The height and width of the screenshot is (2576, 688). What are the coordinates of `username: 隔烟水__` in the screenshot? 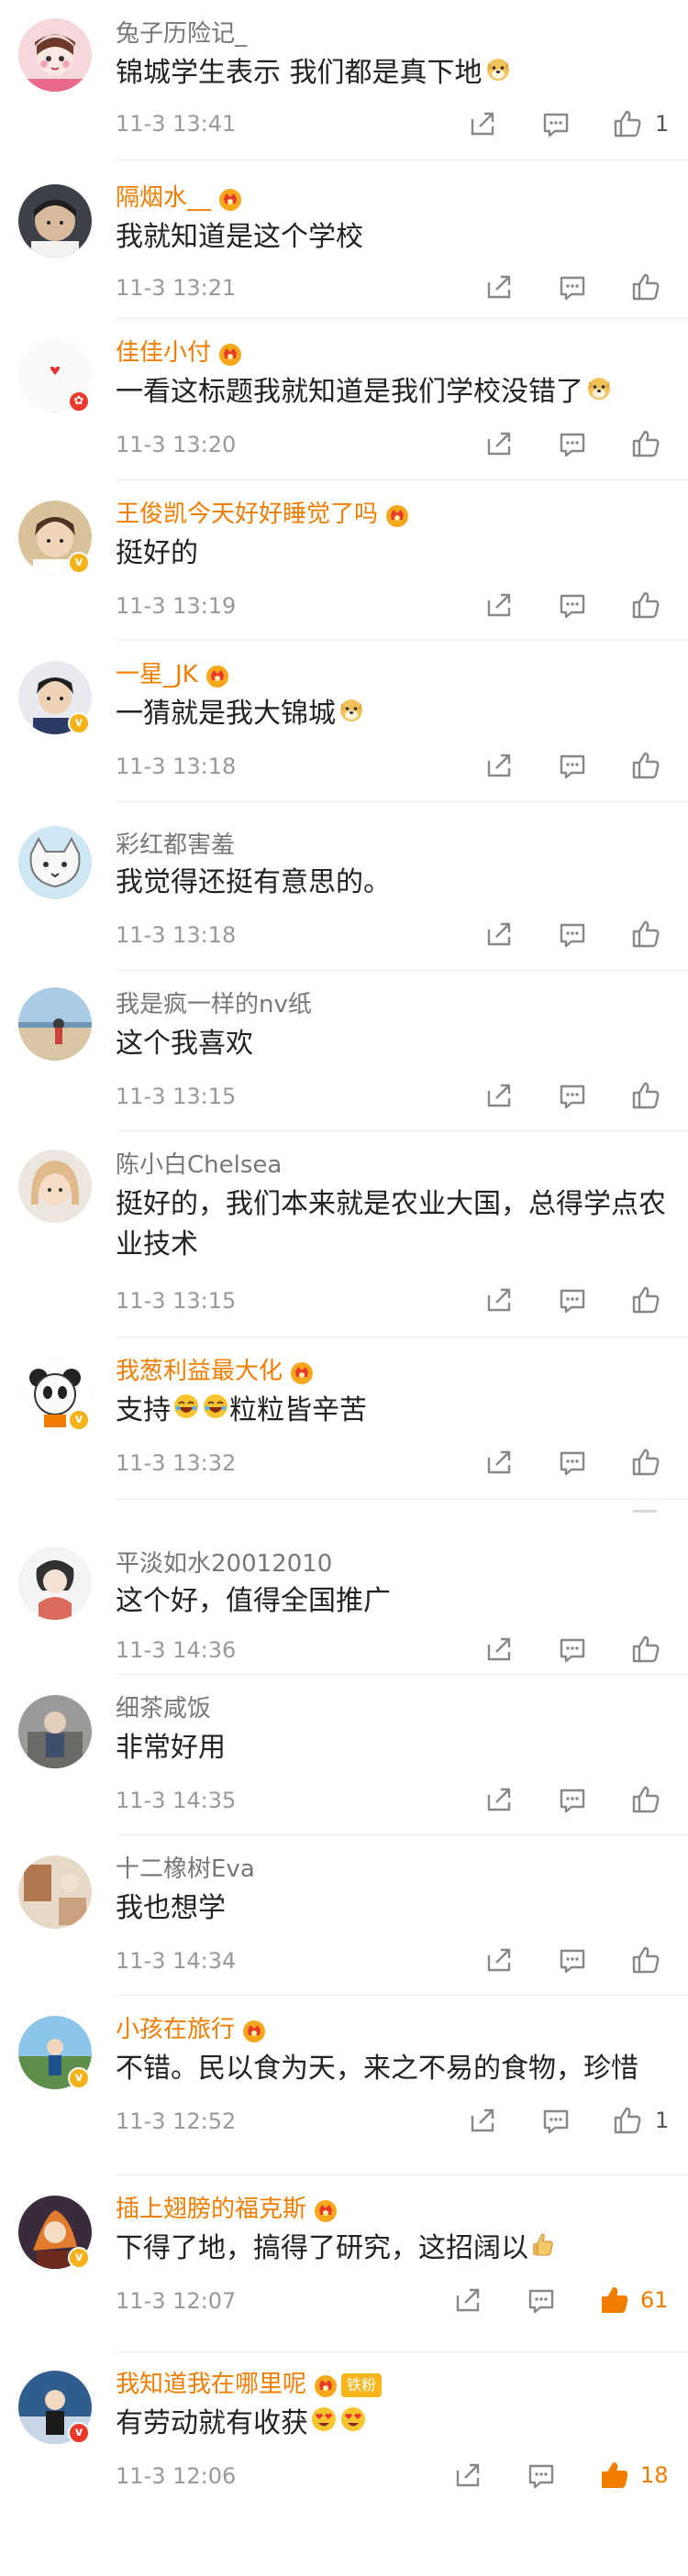 It's located at (180, 198).